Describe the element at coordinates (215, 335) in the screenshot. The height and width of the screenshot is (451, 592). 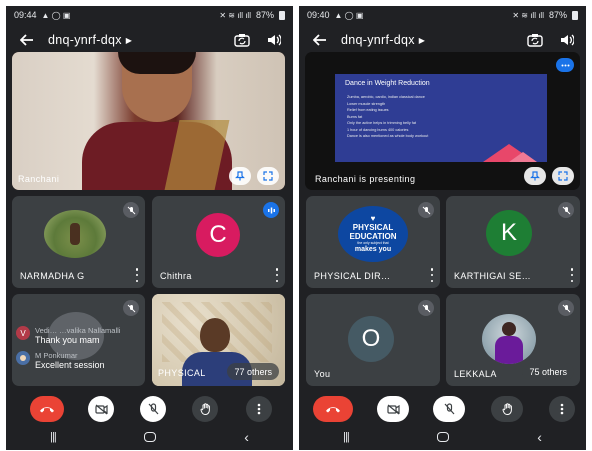
I see `participant-head` at that location.